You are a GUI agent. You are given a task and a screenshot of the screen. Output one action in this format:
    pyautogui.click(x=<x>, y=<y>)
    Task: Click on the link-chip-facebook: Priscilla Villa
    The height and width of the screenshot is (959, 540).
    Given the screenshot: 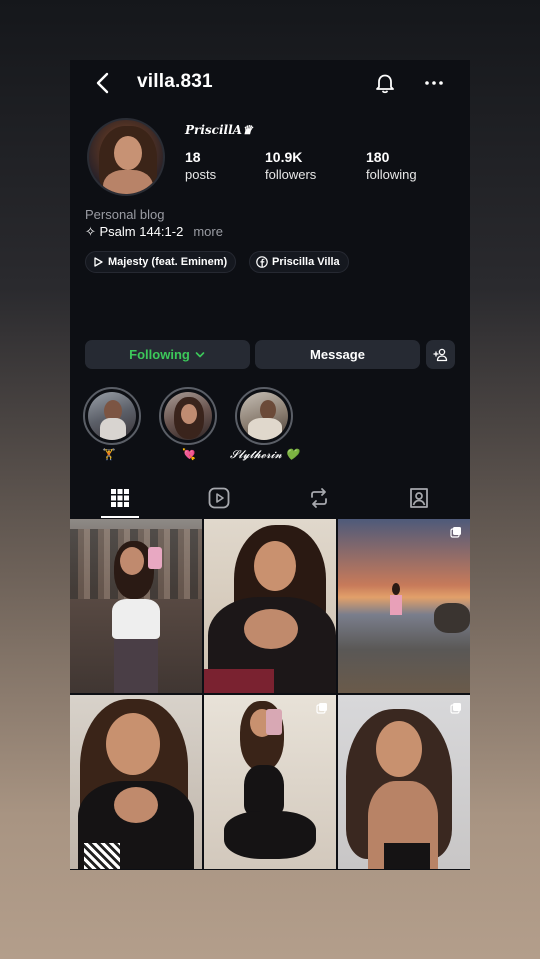 What is the action you would take?
    pyautogui.click(x=299, y=262)
    